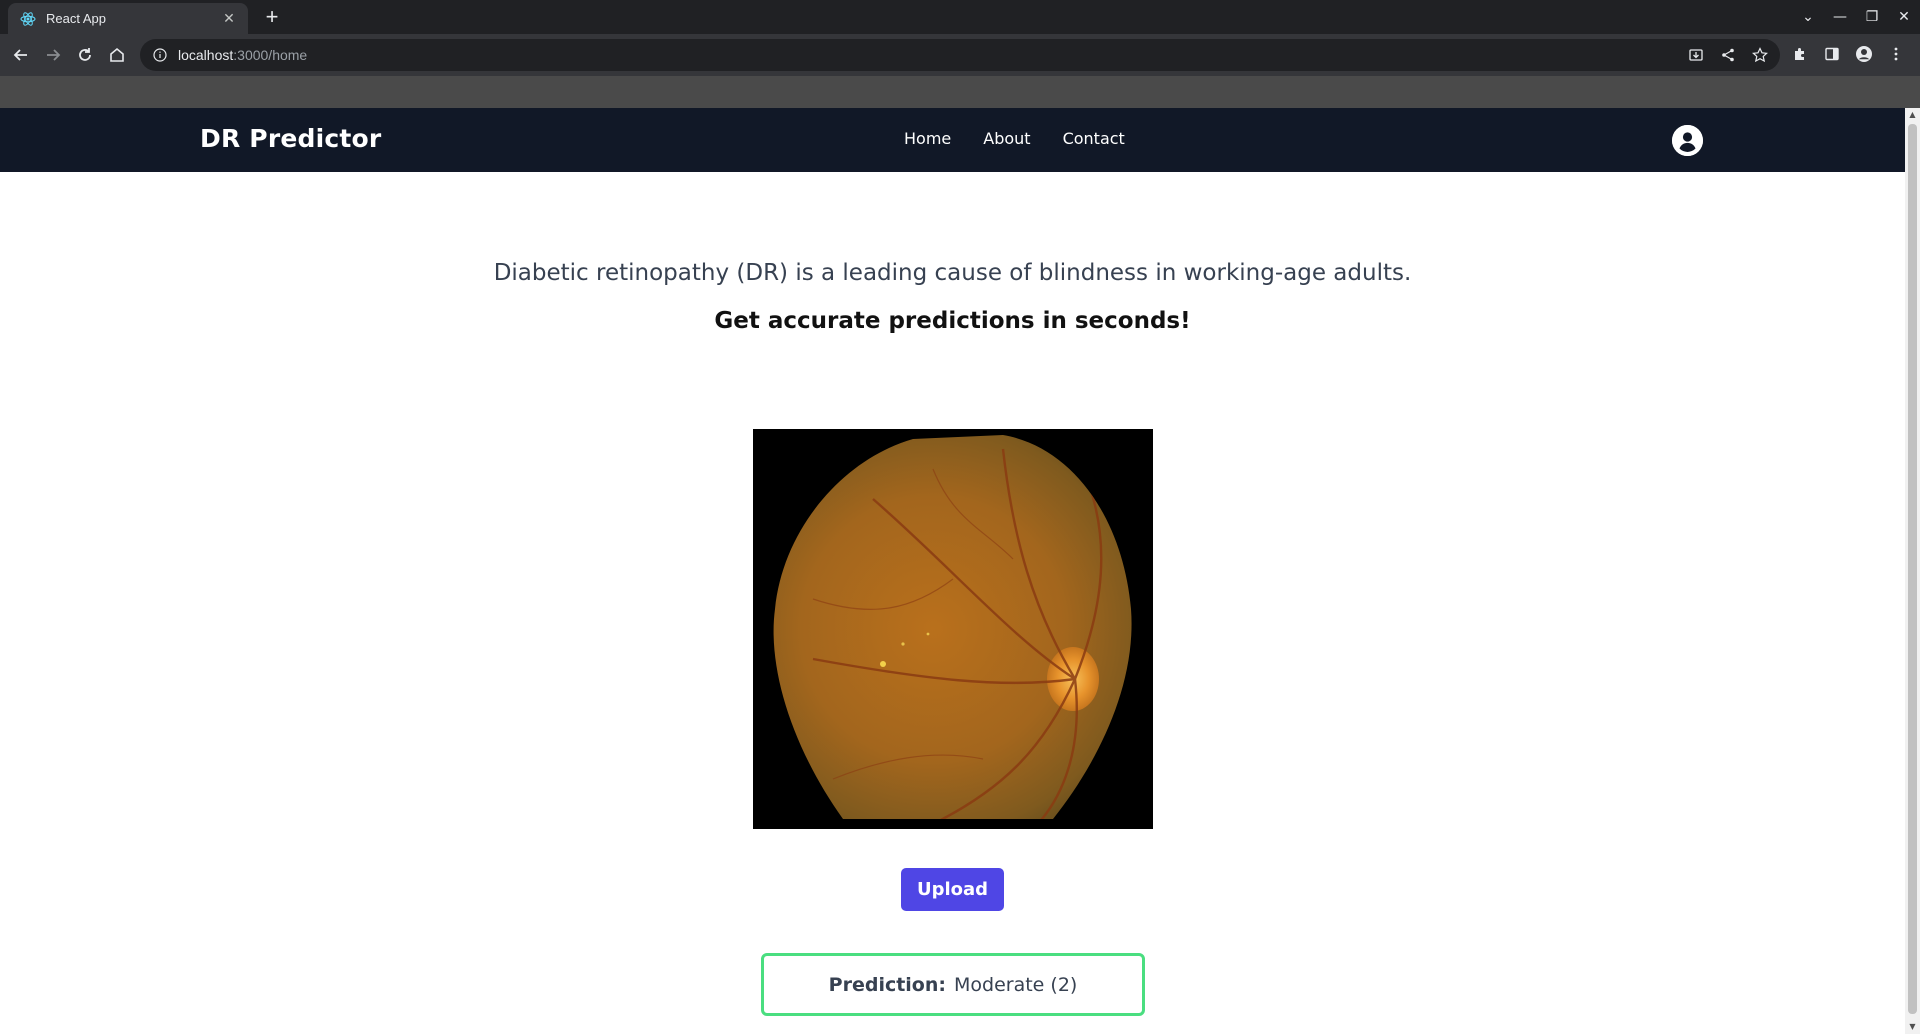 This screenshot has height=1034, width=1920. Describe the element at coordinates (1848, 54) in the screenshot. I see `extension-icons` at that location.